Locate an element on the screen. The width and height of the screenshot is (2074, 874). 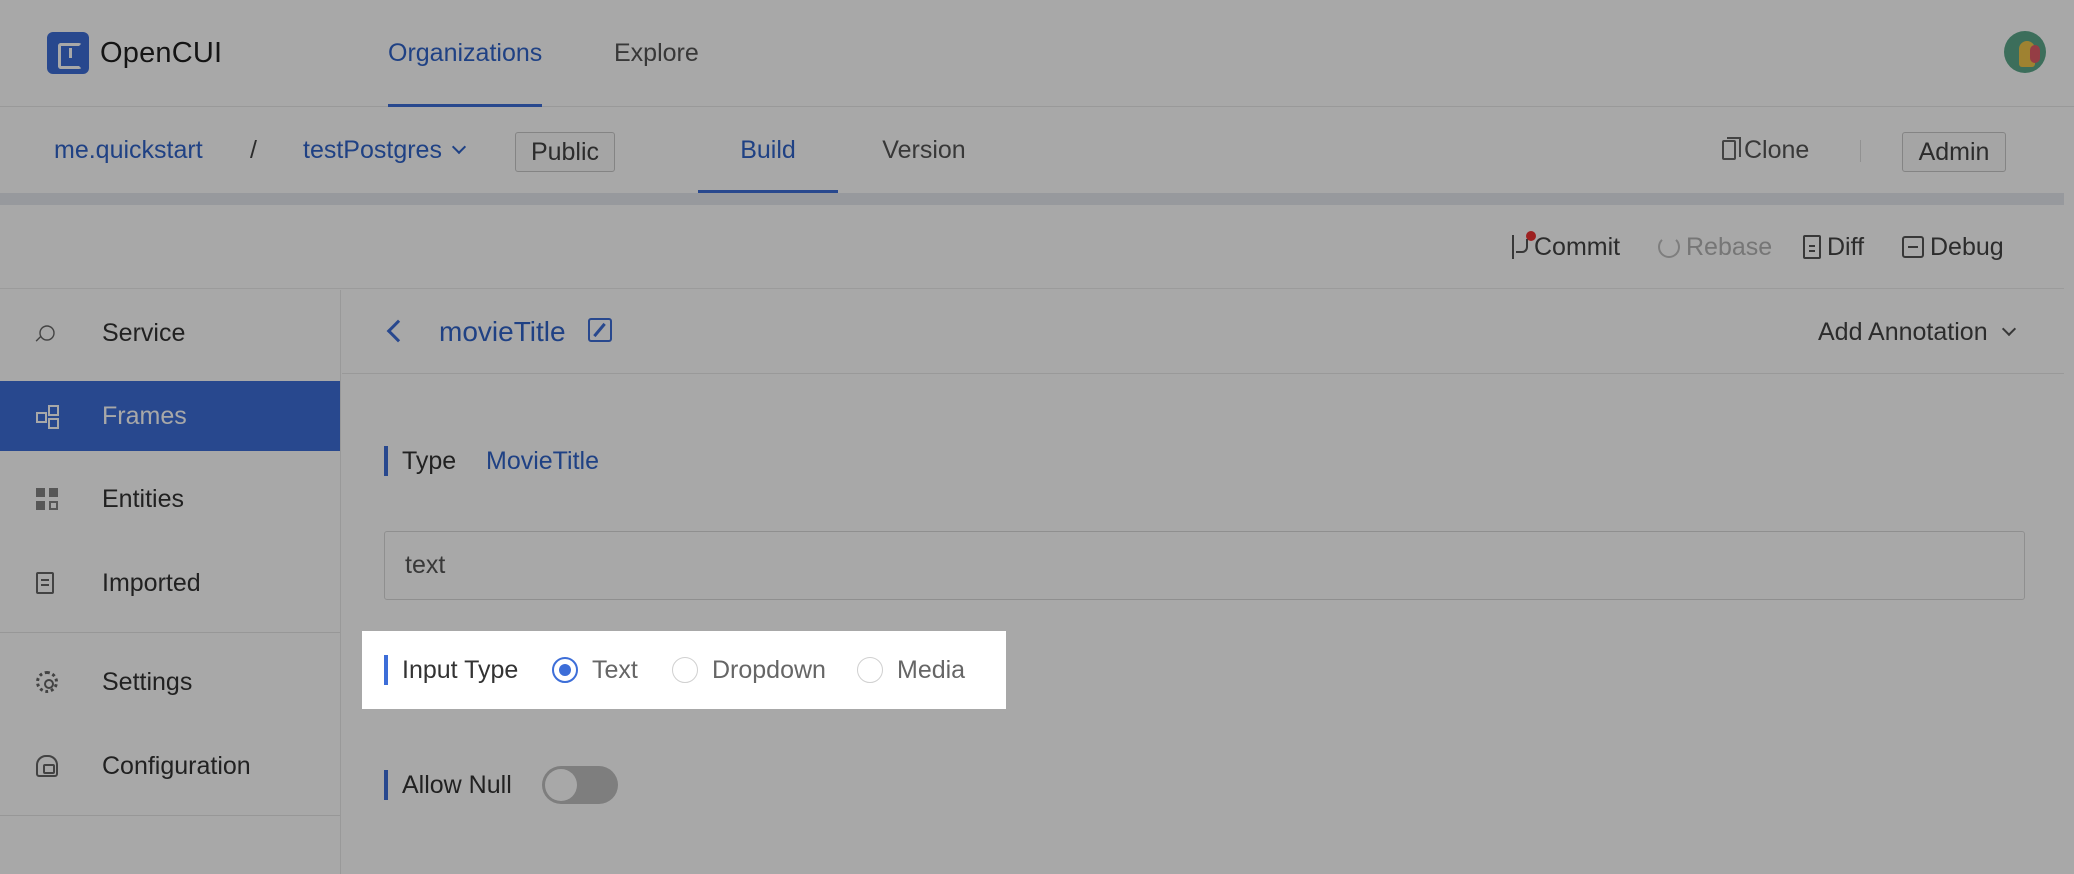
allow-null-label: Allow Null is located at coordinates (448, 785).